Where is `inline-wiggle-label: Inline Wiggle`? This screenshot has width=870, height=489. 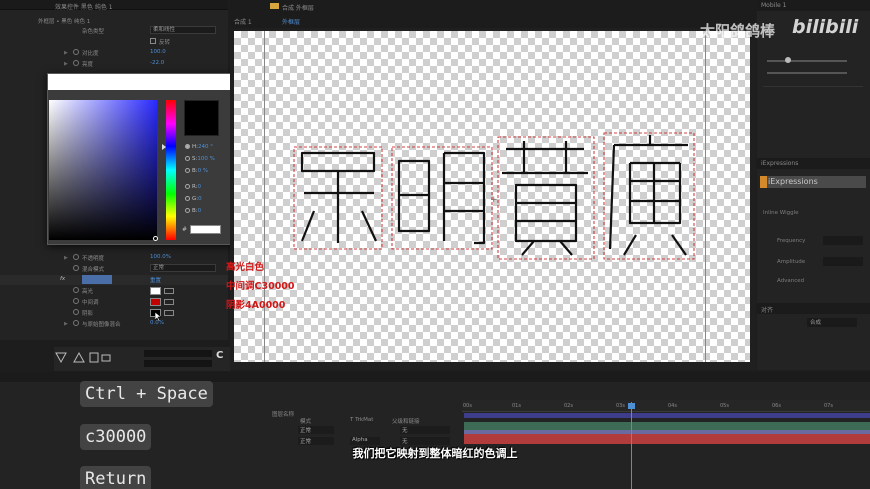 inline-wiggle-label: Inline Wiggle is located at coordinates (781, 213).